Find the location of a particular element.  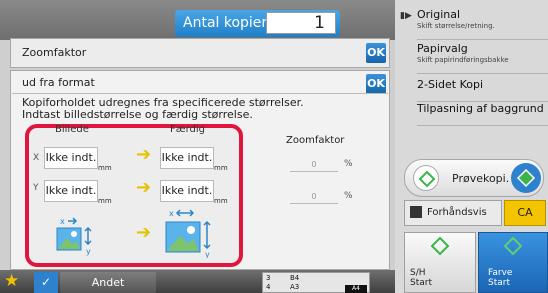

color-start-icon is located at coordinates (513, 247).